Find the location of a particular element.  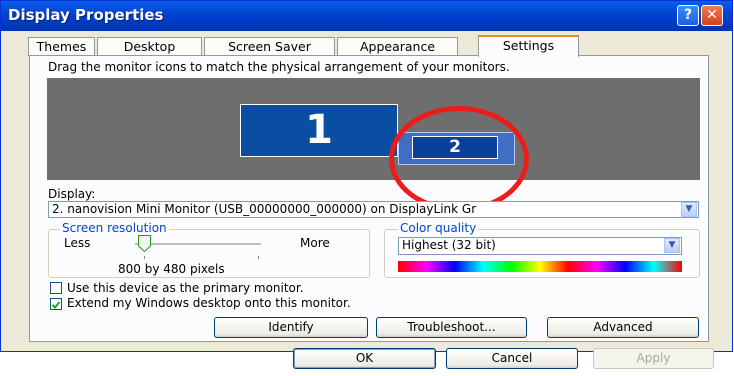

display-label: Display: is located at coordinates (72, 194).